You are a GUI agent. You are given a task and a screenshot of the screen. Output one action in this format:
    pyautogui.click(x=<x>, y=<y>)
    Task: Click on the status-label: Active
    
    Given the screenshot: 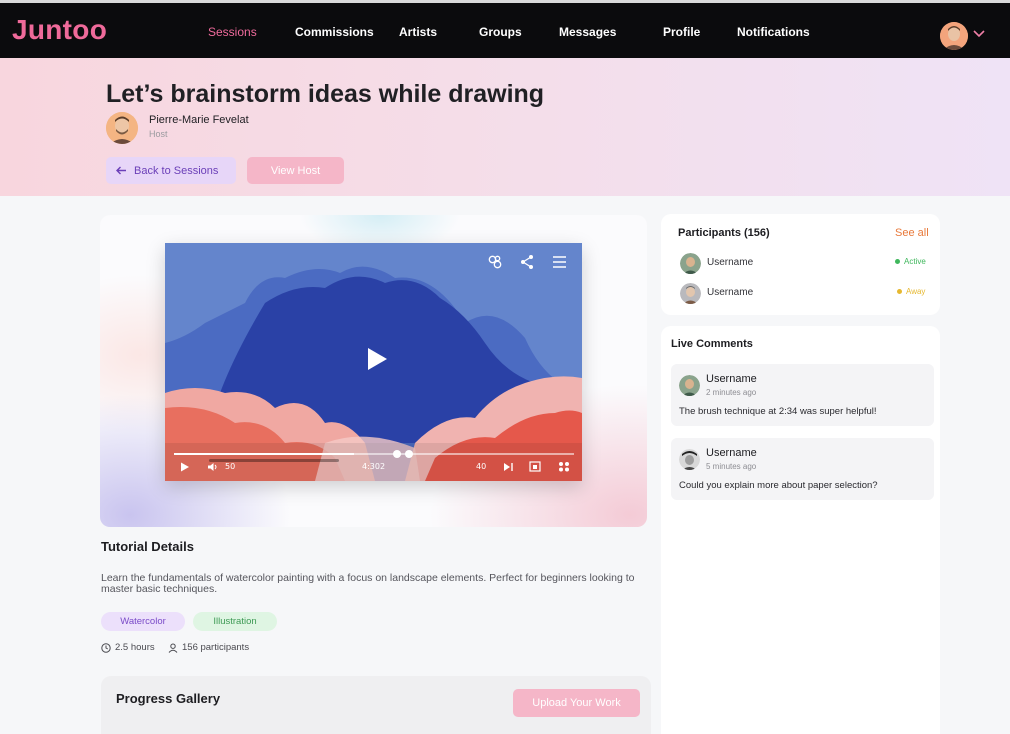 What is the action you would take?
    pyautogui.click(x=915, y=261)
    